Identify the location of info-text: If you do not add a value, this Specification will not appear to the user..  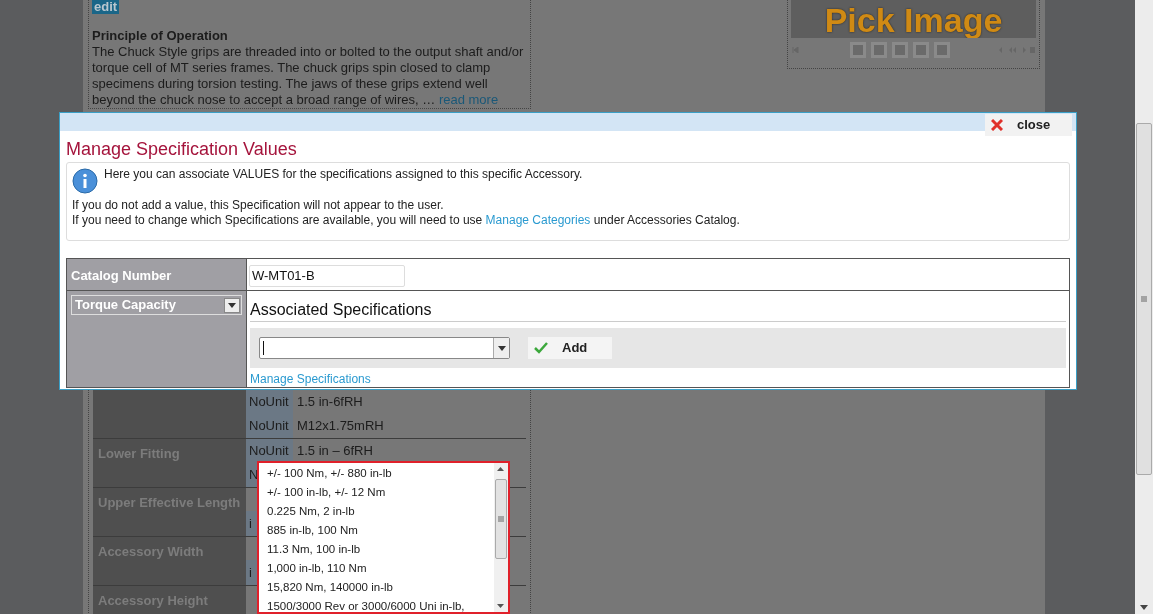
(258, 205).